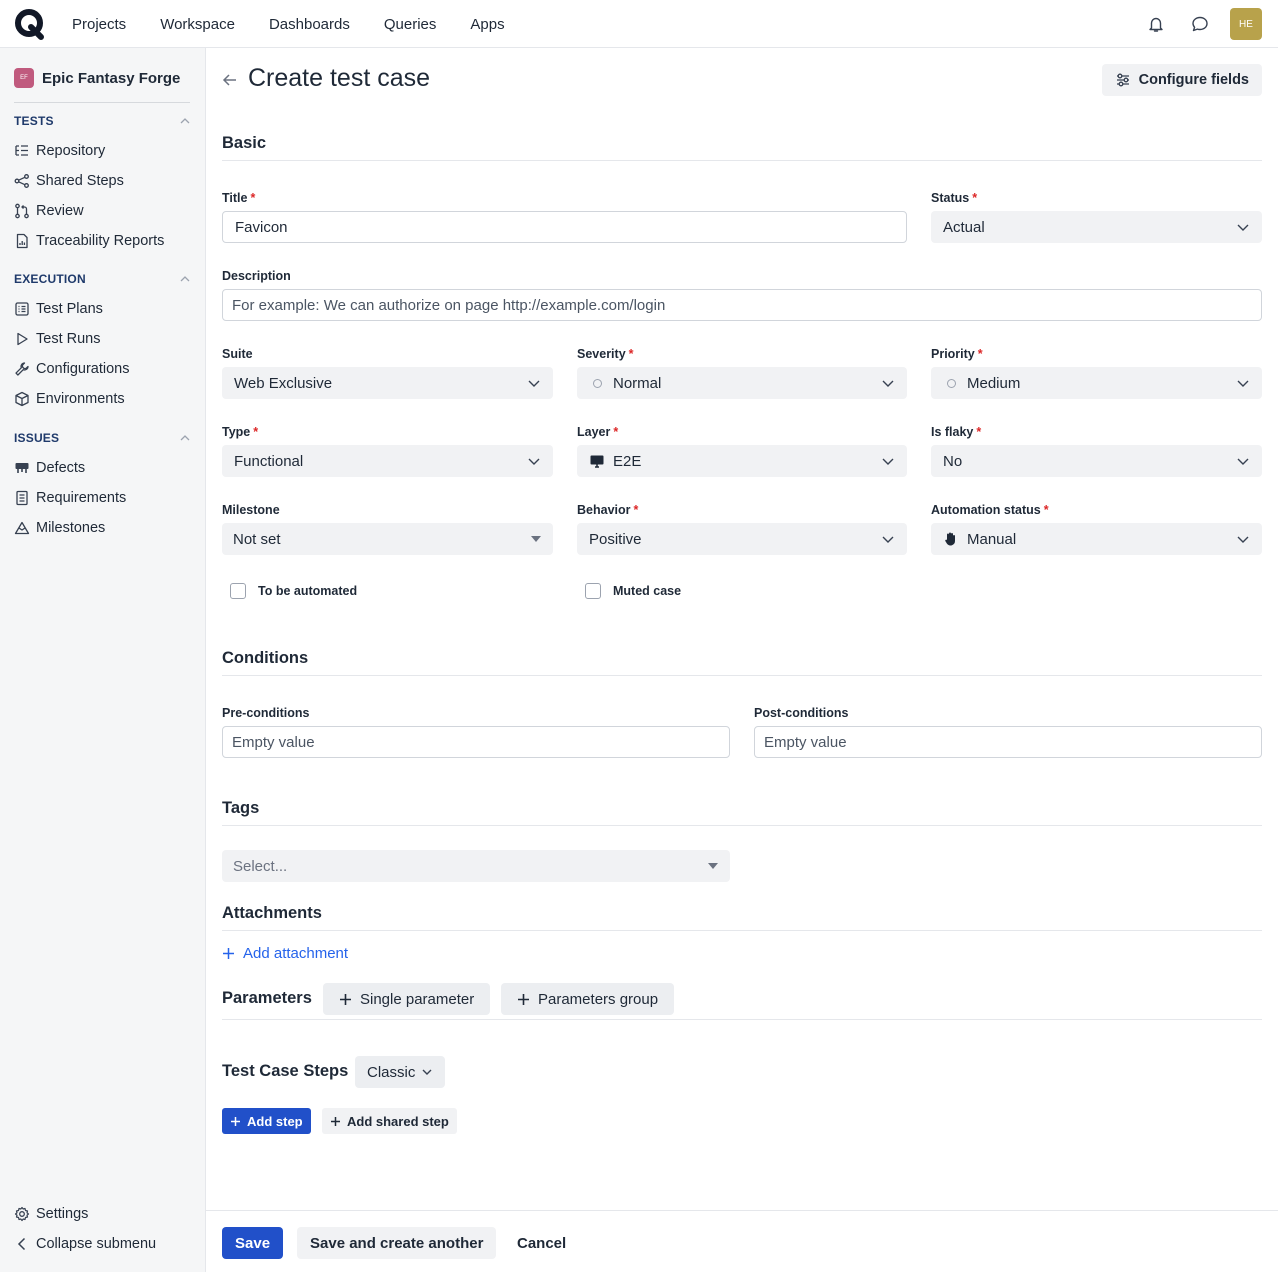 This screenshot has height=1272, width=1278. I want to click on type-select: Functional, so click(387, 461).